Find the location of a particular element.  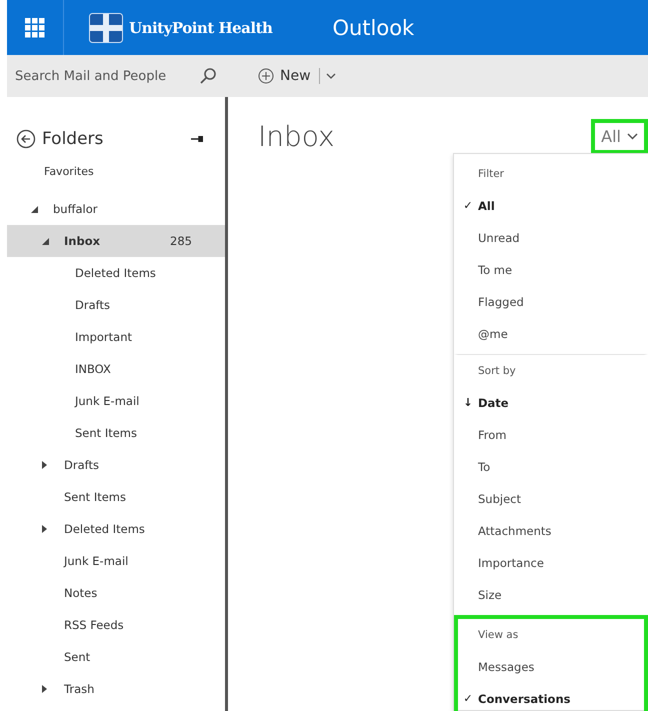

folder-item: Important is located at coordinates (116, 337).